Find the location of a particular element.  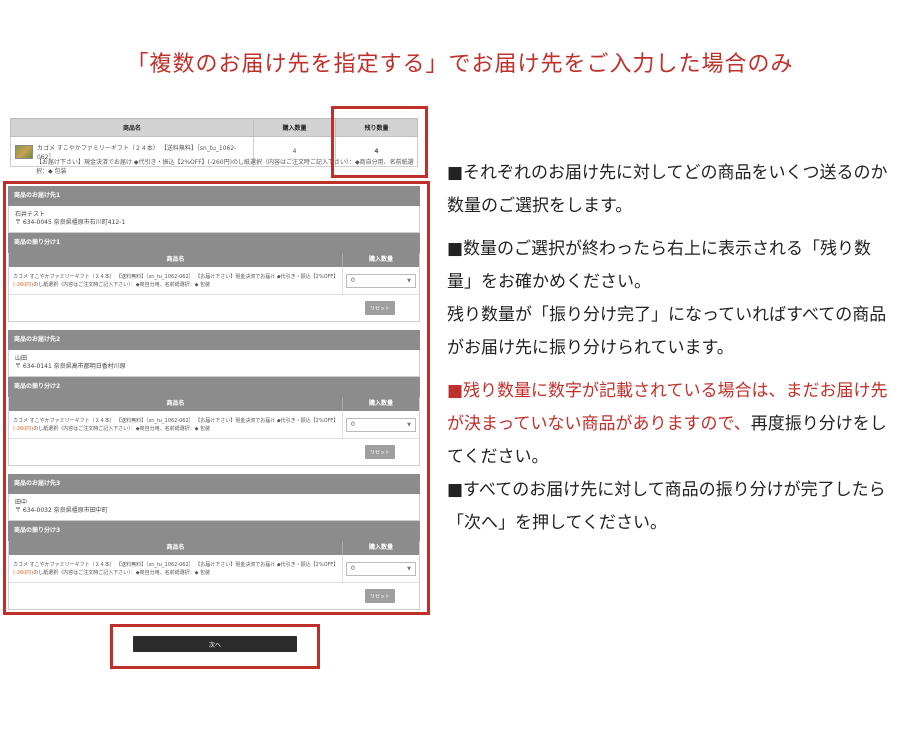

remaining-highlight-box is located at coordinates (379, 142).